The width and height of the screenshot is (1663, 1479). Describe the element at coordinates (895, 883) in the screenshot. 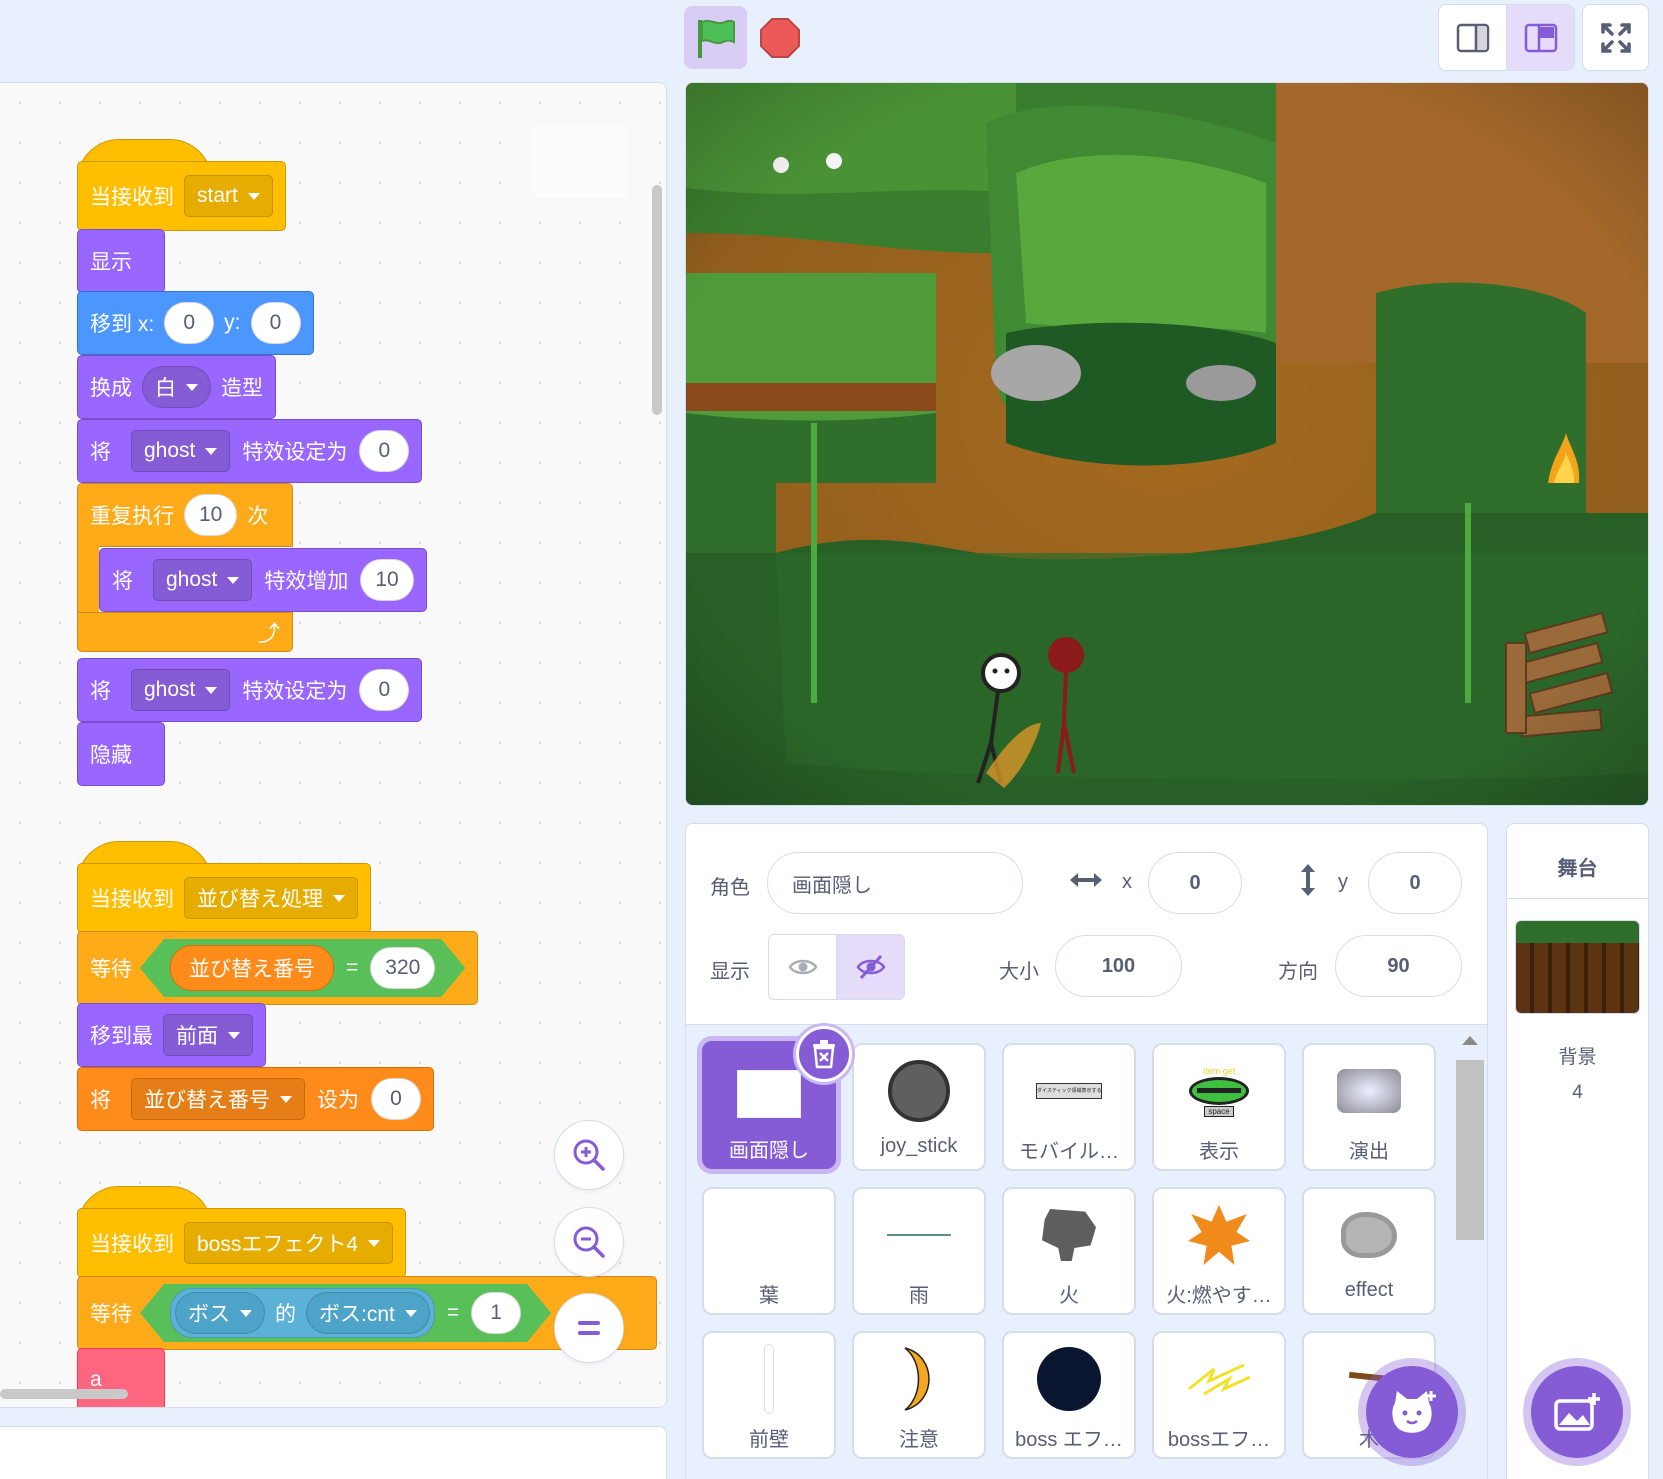

I see `sprite-name-input` at that location.